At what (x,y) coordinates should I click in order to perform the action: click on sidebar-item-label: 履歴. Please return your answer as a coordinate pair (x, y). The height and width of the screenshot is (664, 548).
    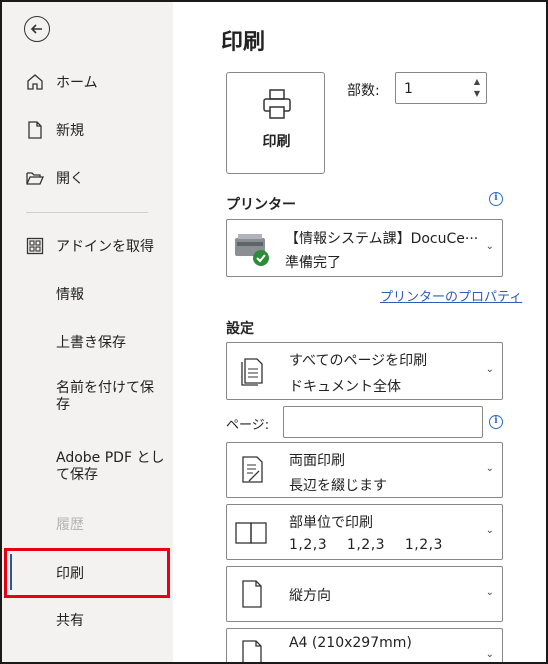
    Looking at the image, I should click on (70, 525).